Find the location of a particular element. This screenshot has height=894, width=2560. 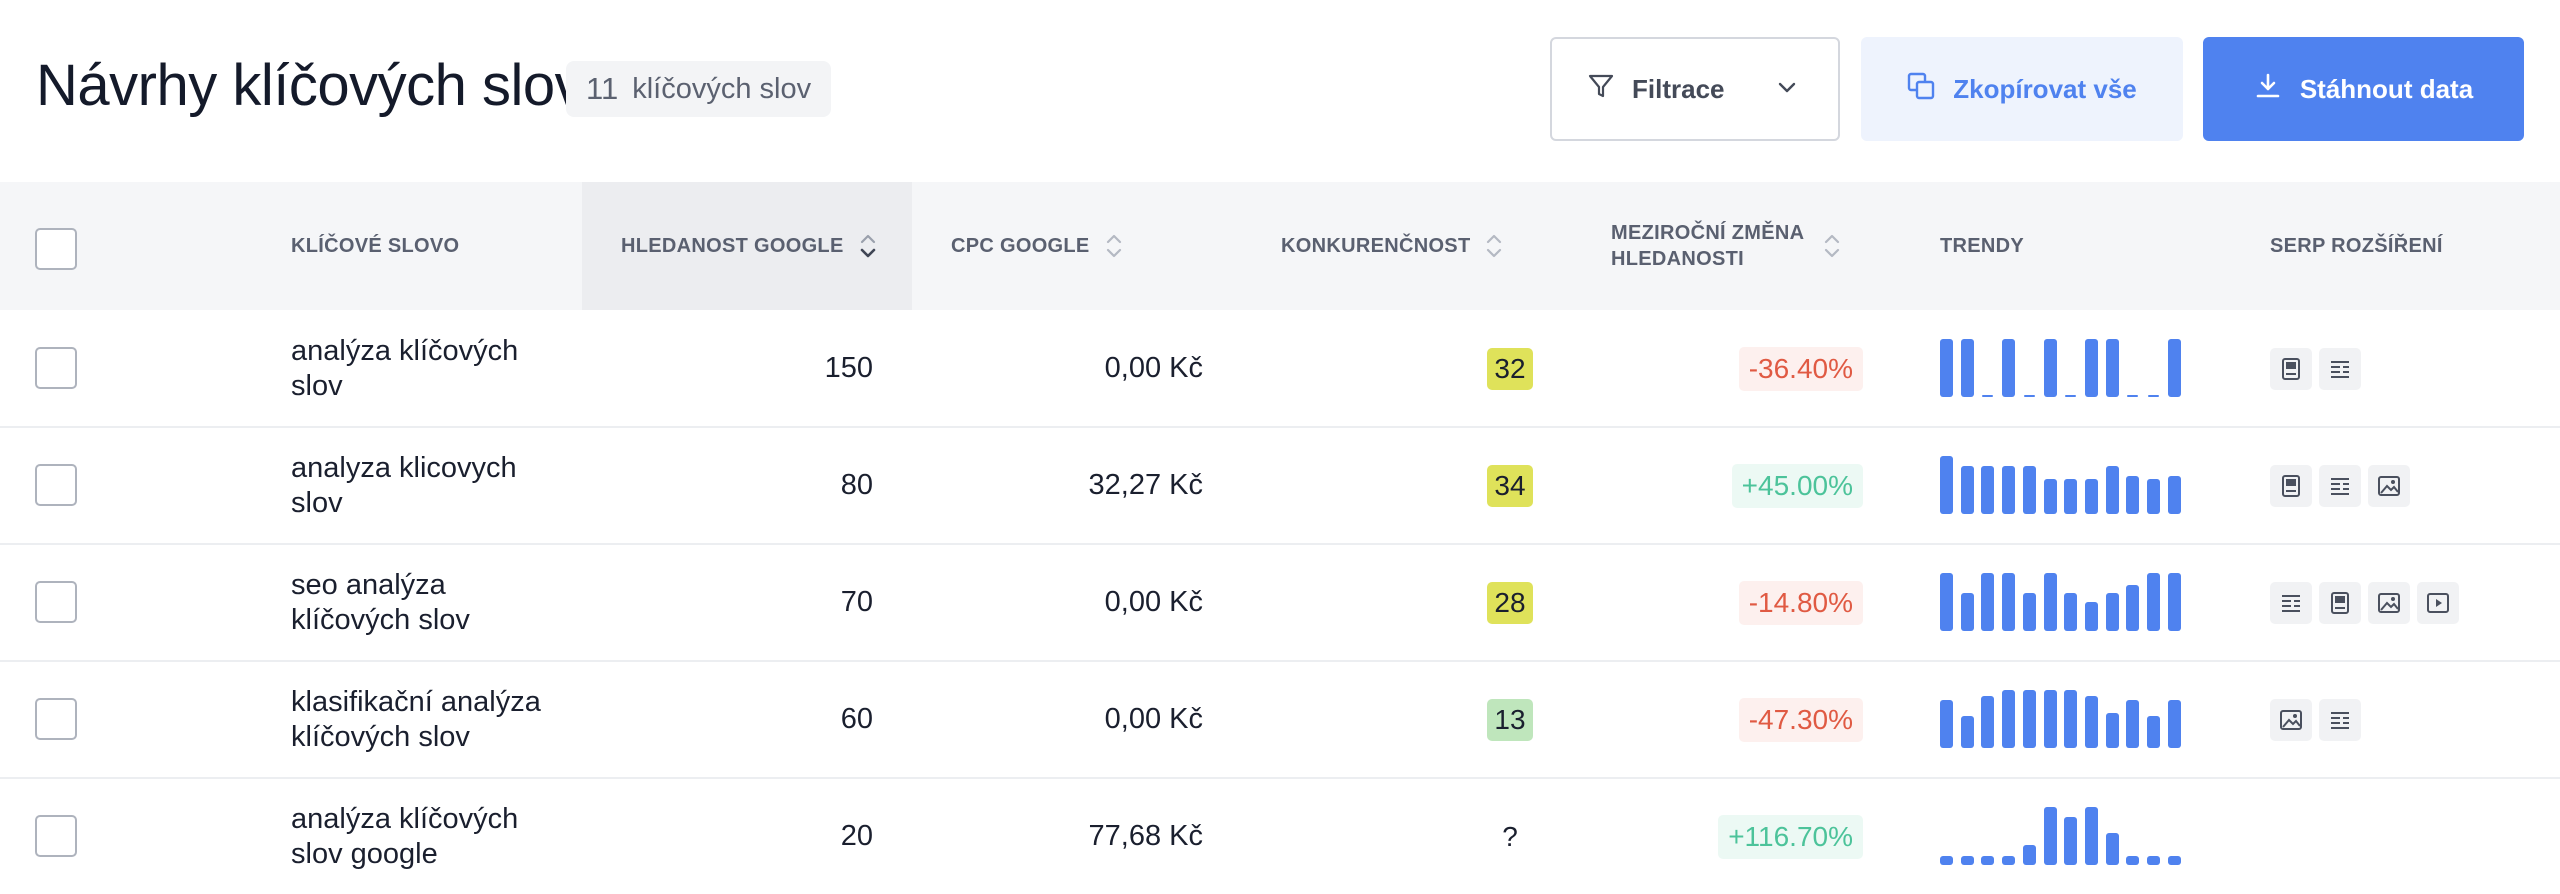

column-cpc: CPC GOOGLE is located at coordinates (1091, 246).